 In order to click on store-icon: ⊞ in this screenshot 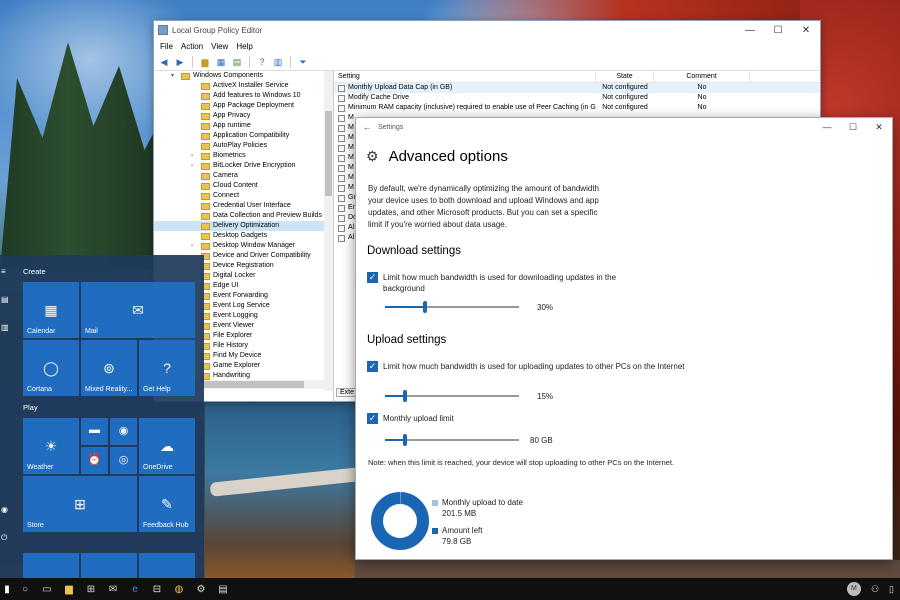, I will do `click(91, 589)`.